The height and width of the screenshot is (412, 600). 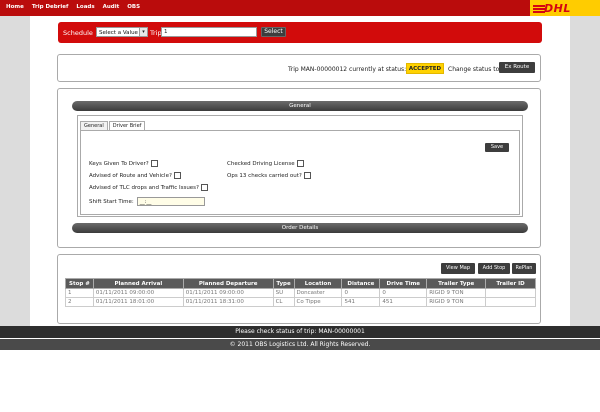 I want to click on shift-question: Shift Start Time: __:__, so click(x=147, y=201).